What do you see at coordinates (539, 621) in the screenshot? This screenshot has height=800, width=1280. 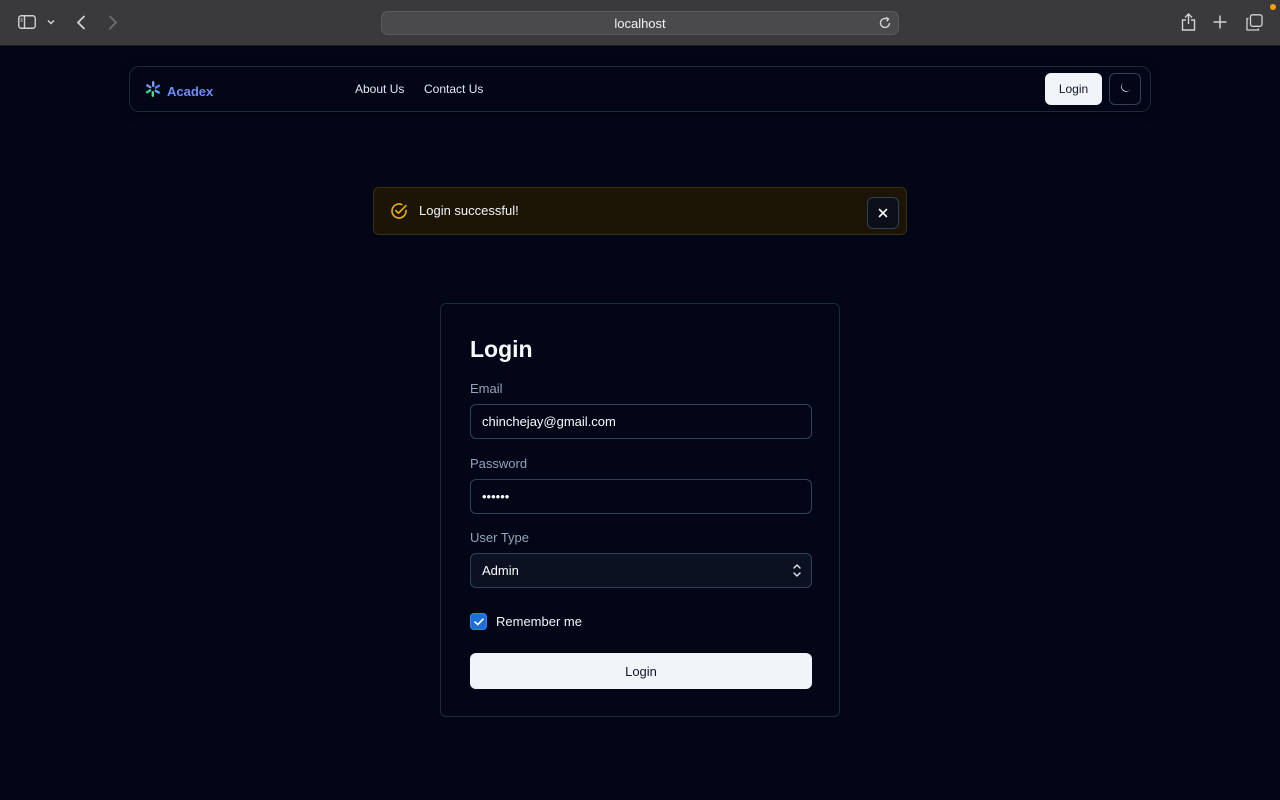 I see `remember-me-label: Remember me` at bounding box center [539, 621].